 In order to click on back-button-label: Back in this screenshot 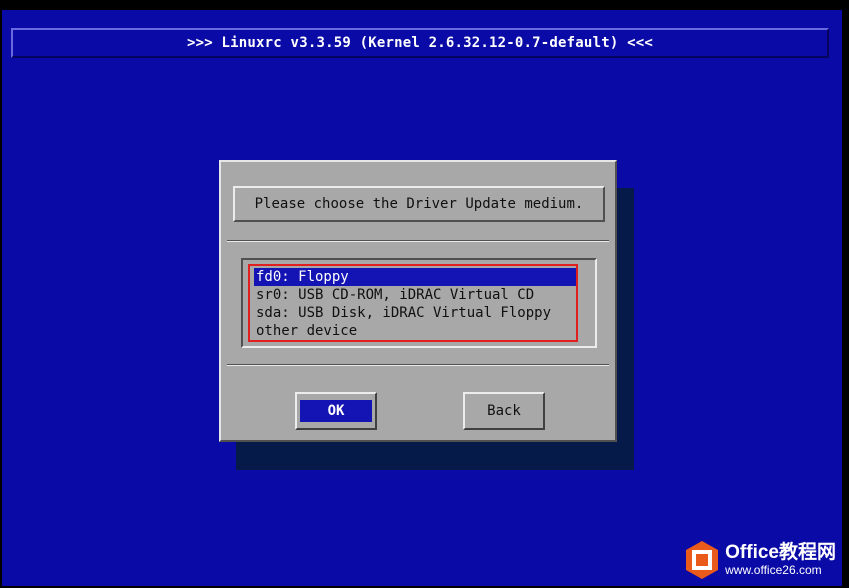, I will do `click(504, 411)`.